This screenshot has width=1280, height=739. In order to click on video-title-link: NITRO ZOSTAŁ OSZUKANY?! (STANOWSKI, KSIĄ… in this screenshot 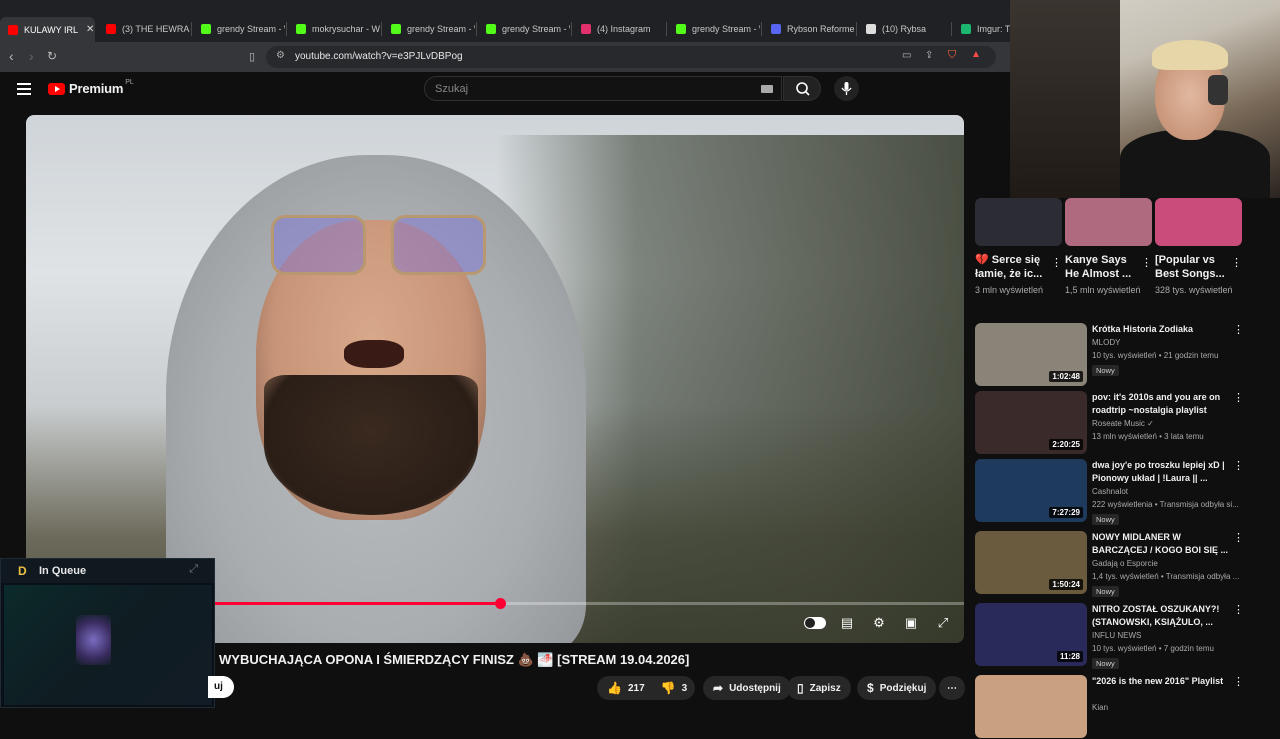, I will do `click(1162, 616)`.